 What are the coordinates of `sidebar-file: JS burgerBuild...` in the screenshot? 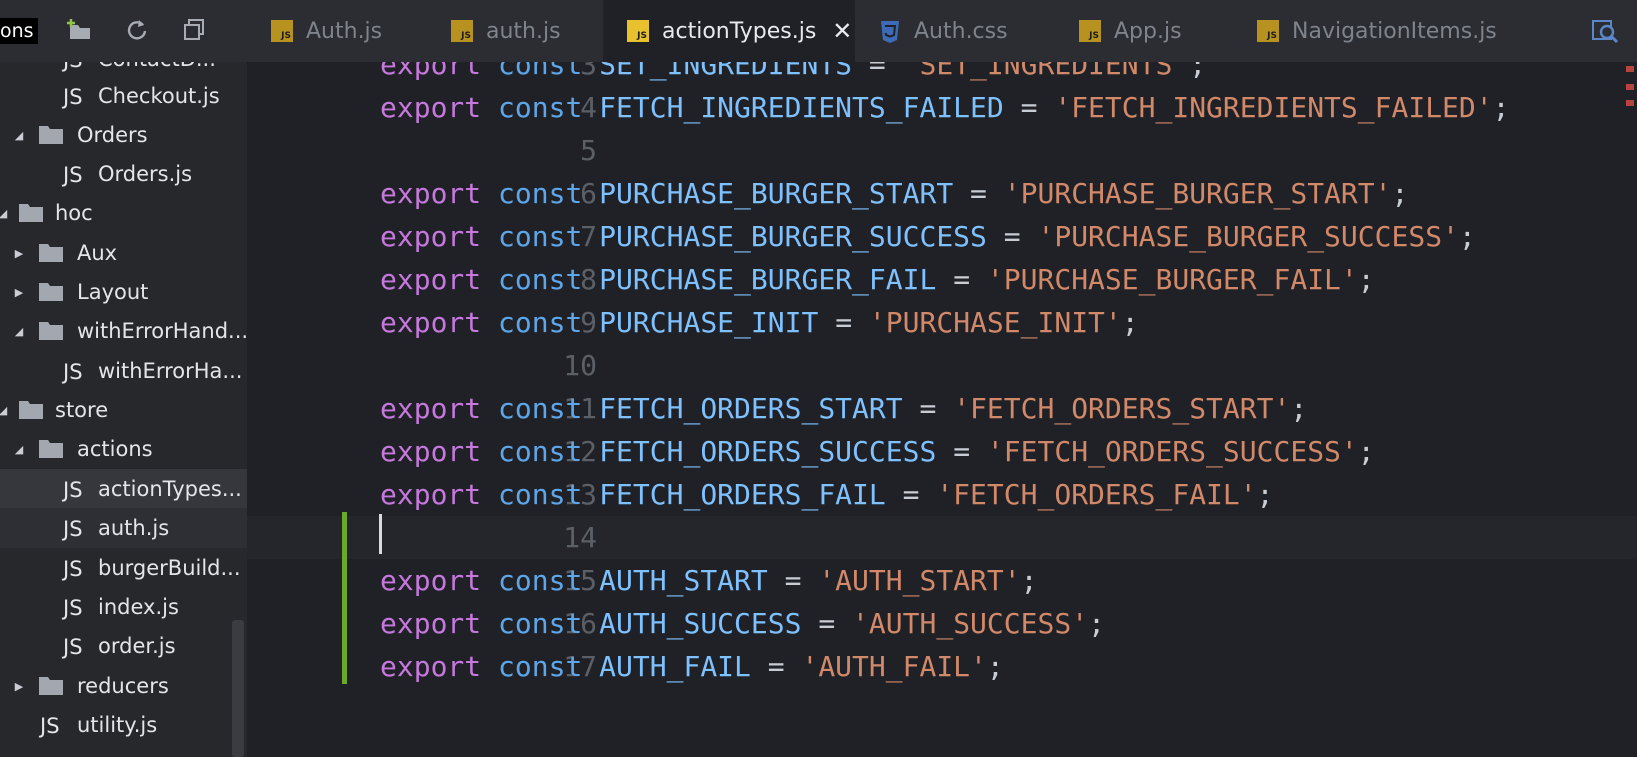 It's located at (123, 568).